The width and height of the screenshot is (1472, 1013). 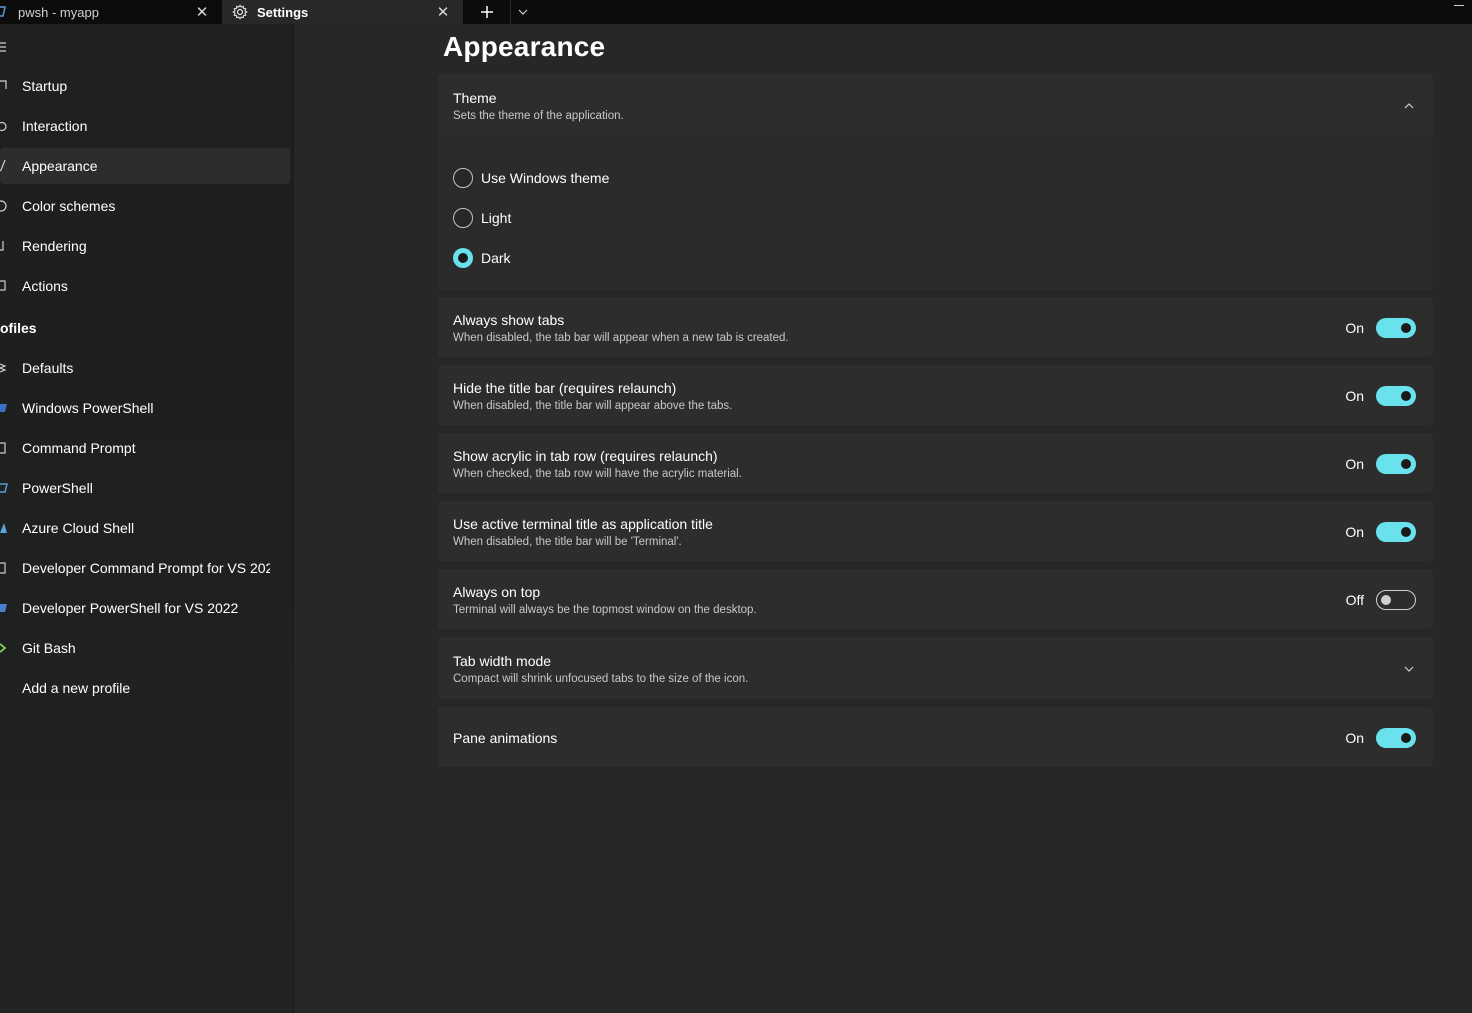 What do you see at coordinates (4, 47) in the screenshot?
I see `hamburger-icon` at bounding box center [4, 47].